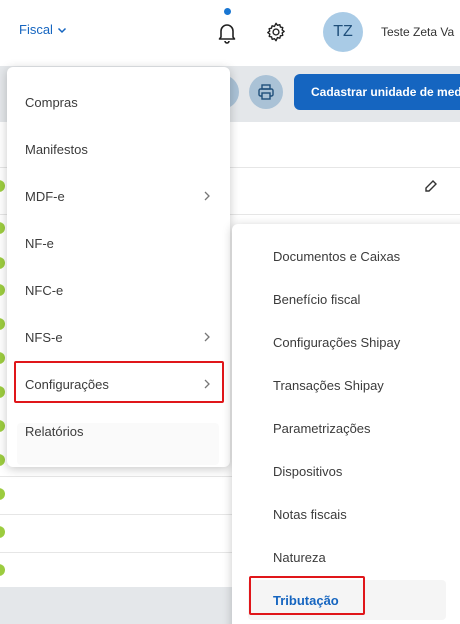  I want to click on submenu-item-label: Tributação, so click(306, 600).